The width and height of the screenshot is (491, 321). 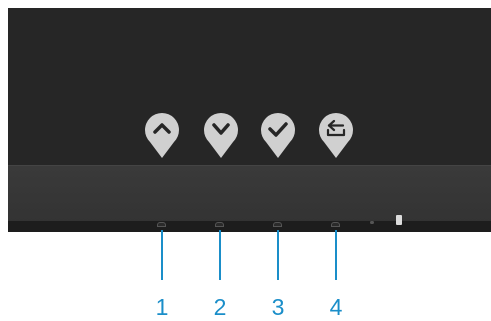 I want to click on callout-number-2: 2, so click(x=220, y=307).